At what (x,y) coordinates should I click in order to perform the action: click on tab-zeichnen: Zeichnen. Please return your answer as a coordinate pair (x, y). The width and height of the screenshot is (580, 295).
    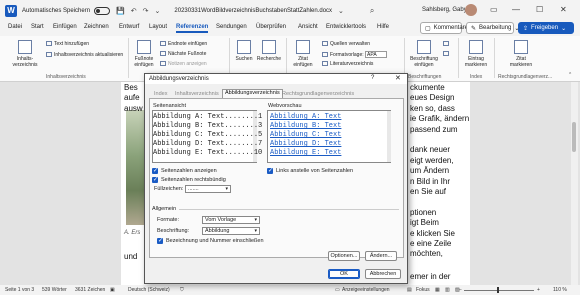
    Looking at the image, I should click on (96, 27).